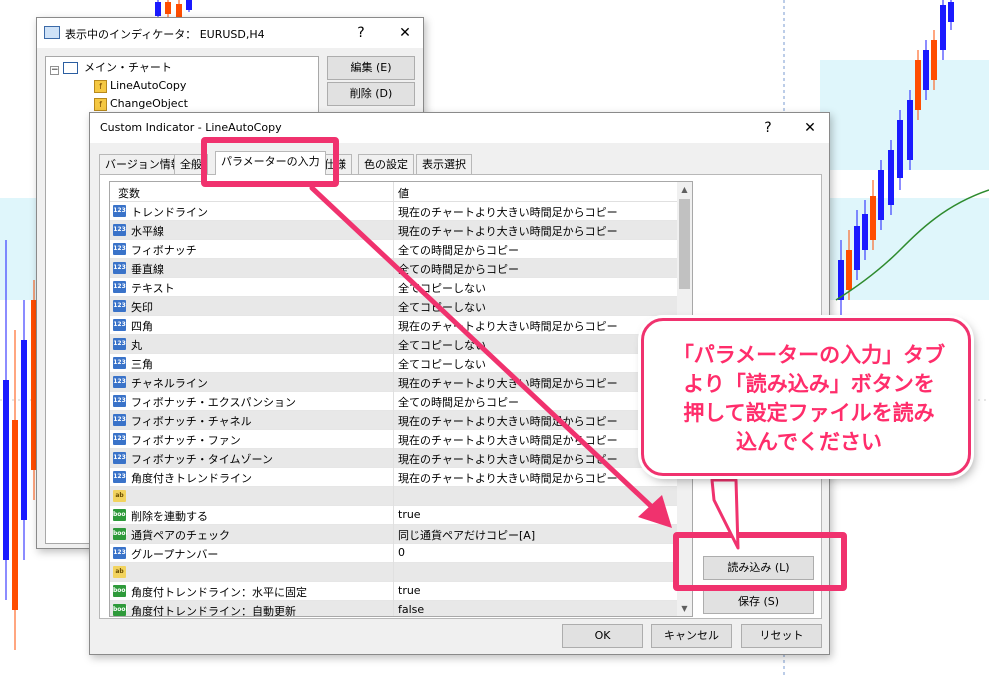 Image resolution: width=989 pixels, height=675 pixels. I want to click on parameter-value: false, so click(411, 609).